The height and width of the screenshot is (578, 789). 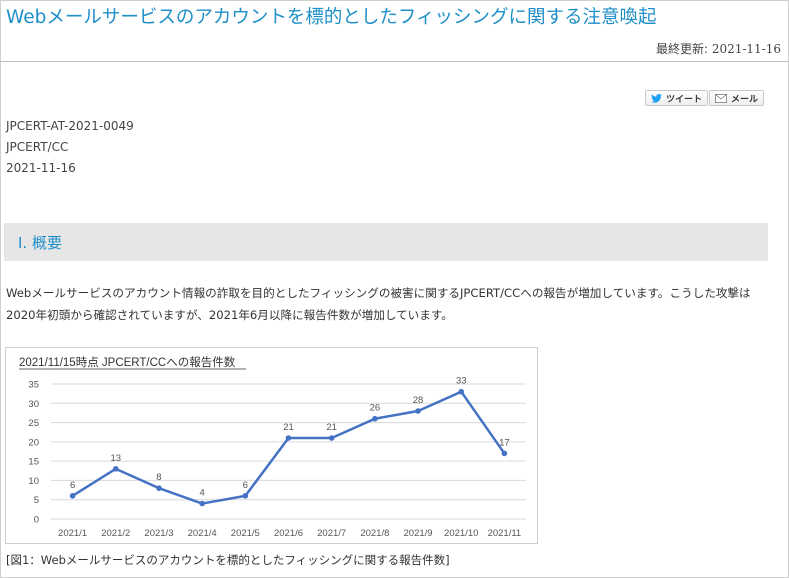 What do you see at coordinates (245, 533) in the screenshot?
I see `x-tick-label: 2021/5` at bounding box center [245, 533].